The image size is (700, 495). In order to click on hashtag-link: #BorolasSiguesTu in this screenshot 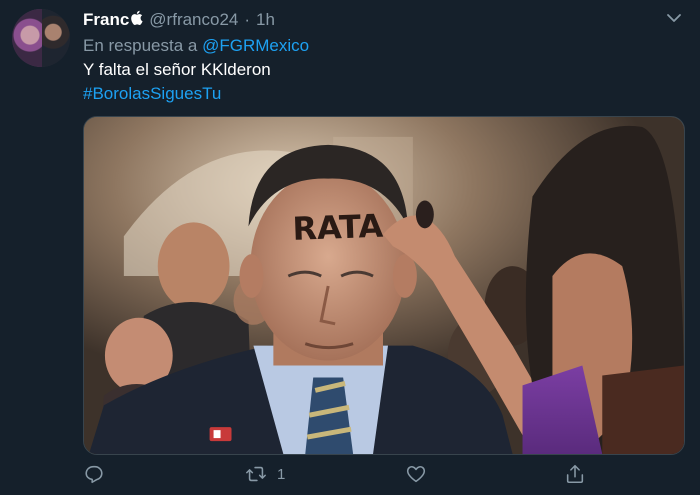, I will do `click(152, 94)`.